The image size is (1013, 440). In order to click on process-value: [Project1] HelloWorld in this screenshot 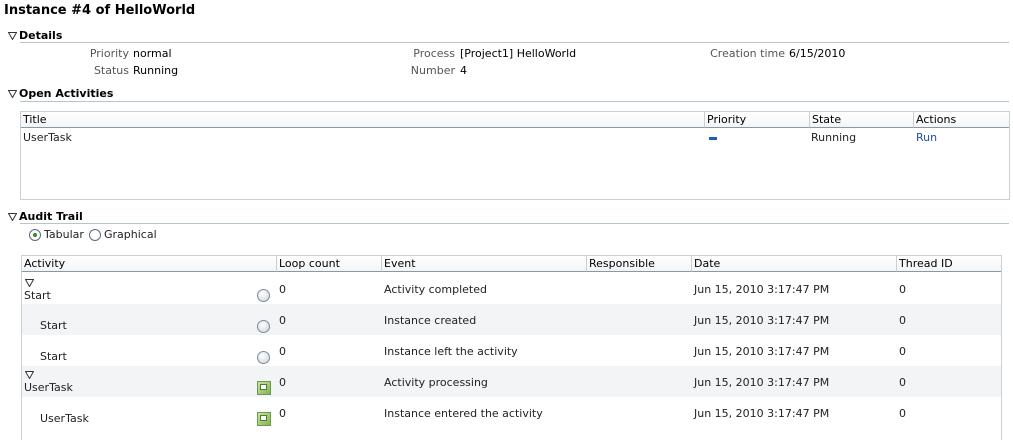, I will do `click(518, 53)`.